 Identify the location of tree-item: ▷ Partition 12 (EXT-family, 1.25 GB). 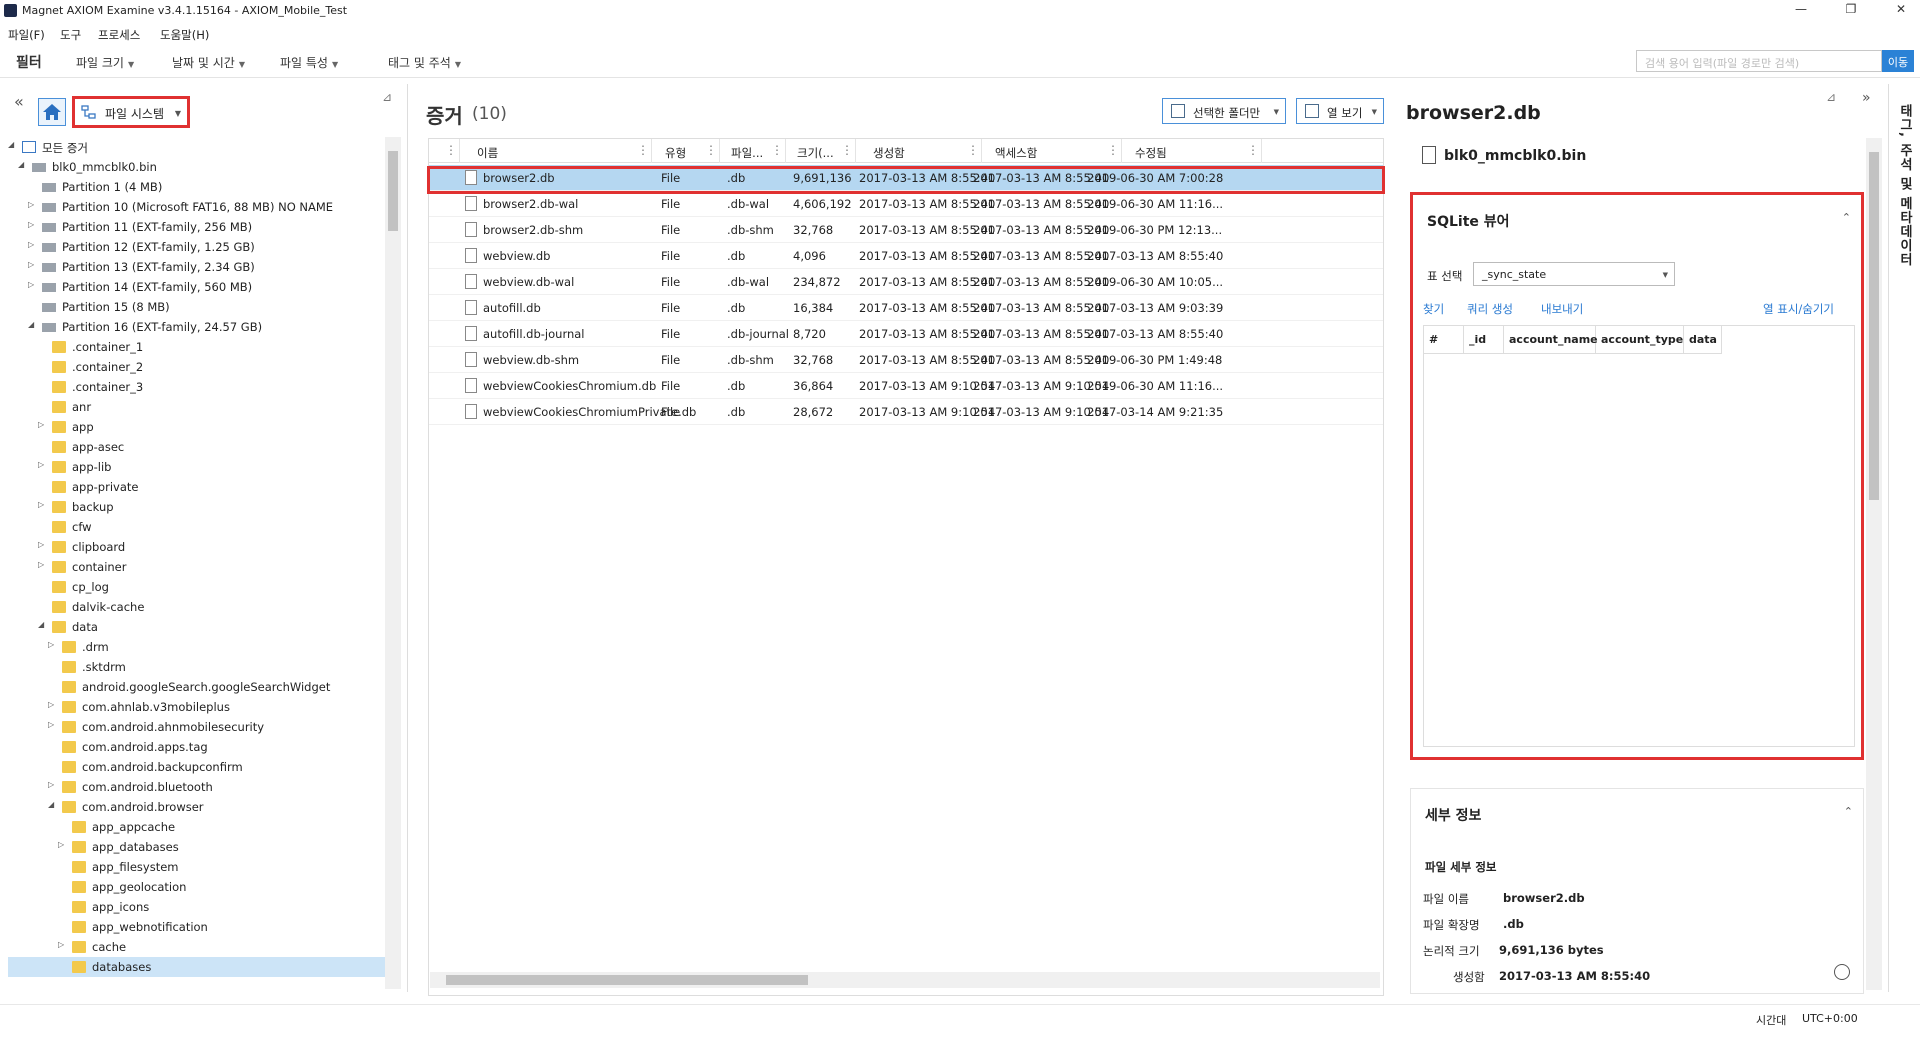
(197, 247).